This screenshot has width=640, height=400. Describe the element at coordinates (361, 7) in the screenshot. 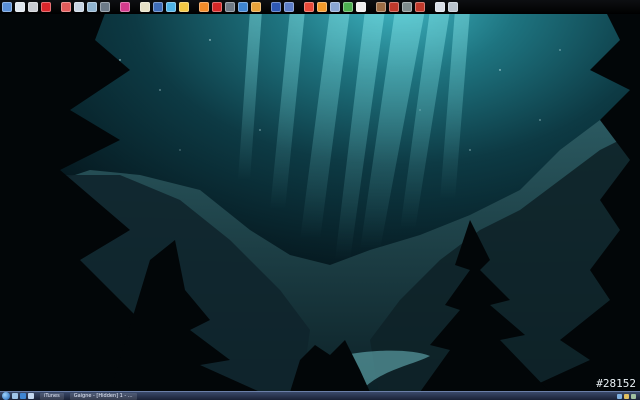

I see `window-icon` at that location.